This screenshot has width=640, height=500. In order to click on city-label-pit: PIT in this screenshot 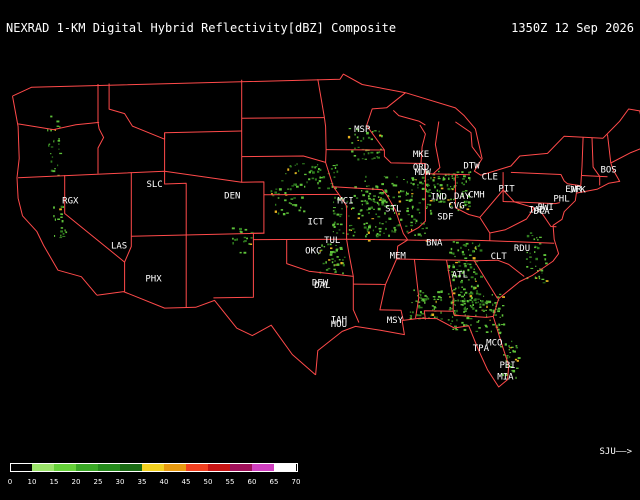, I will do `click(506, 189)`.